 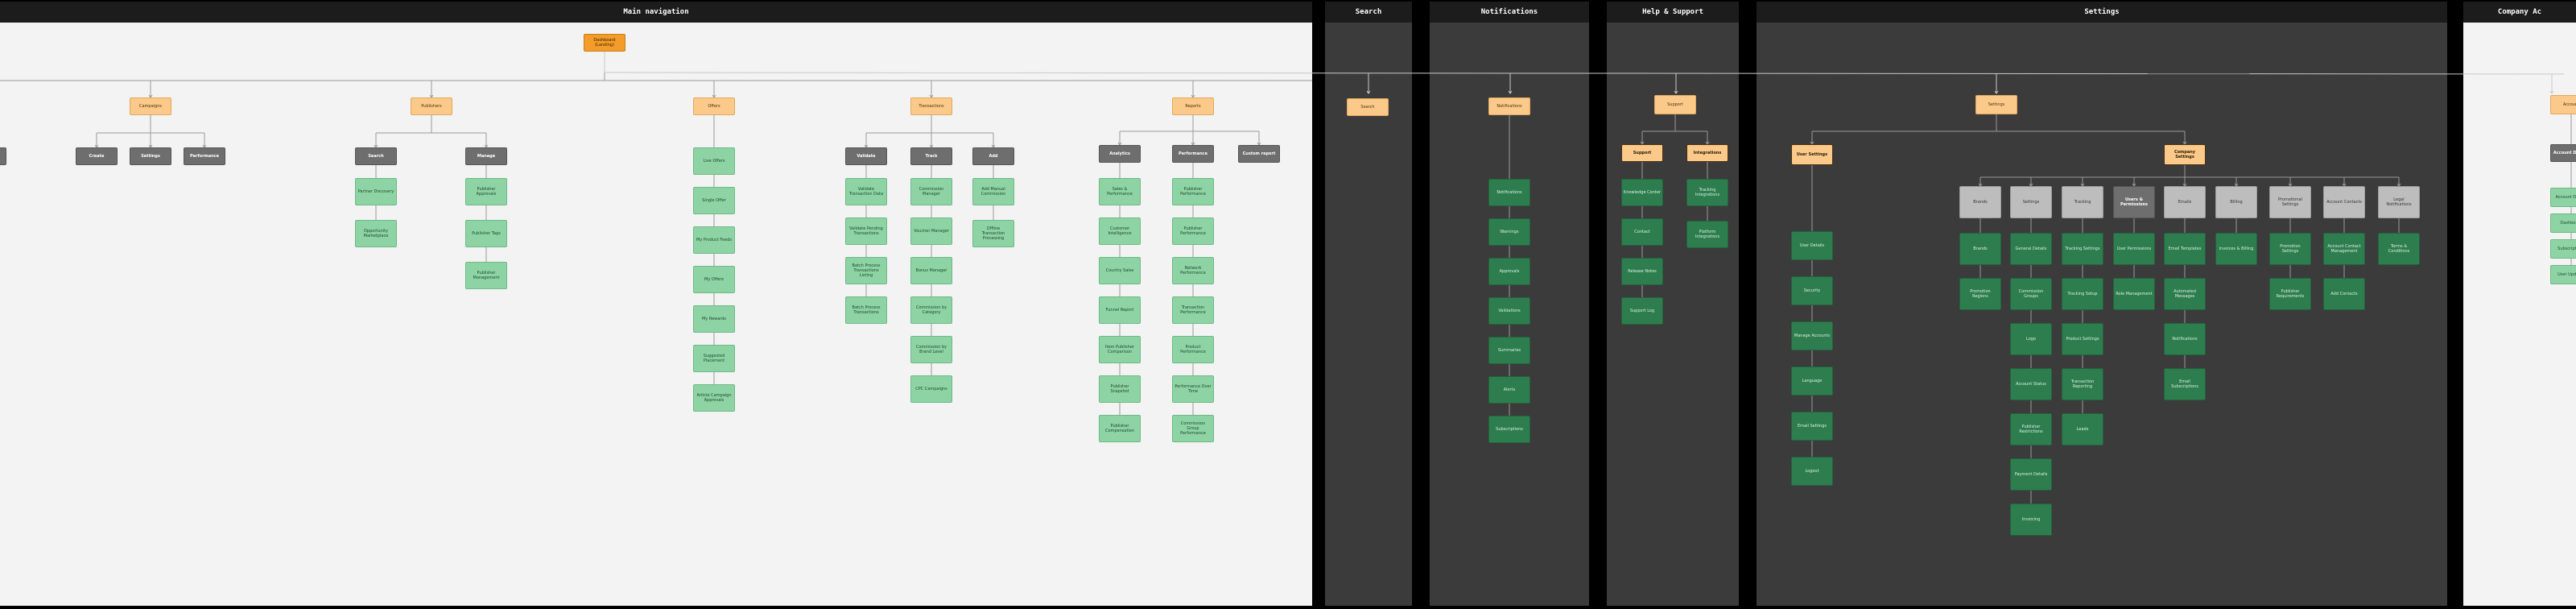 What do you see at coordinates (1980, 294) in the screenshot?
I see `leaf-node: Promotion Regions` at bounding box center [1980, 294].